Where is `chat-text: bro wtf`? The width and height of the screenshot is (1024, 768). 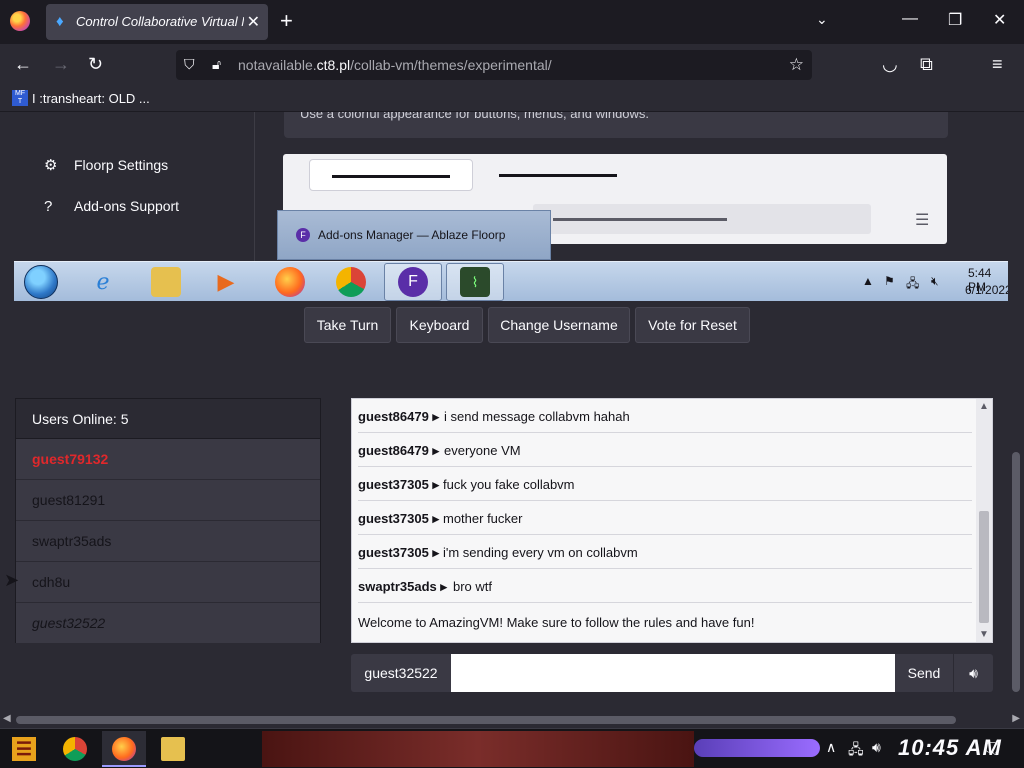
chat-text: bro wtf is located at coordinates (473, 586).